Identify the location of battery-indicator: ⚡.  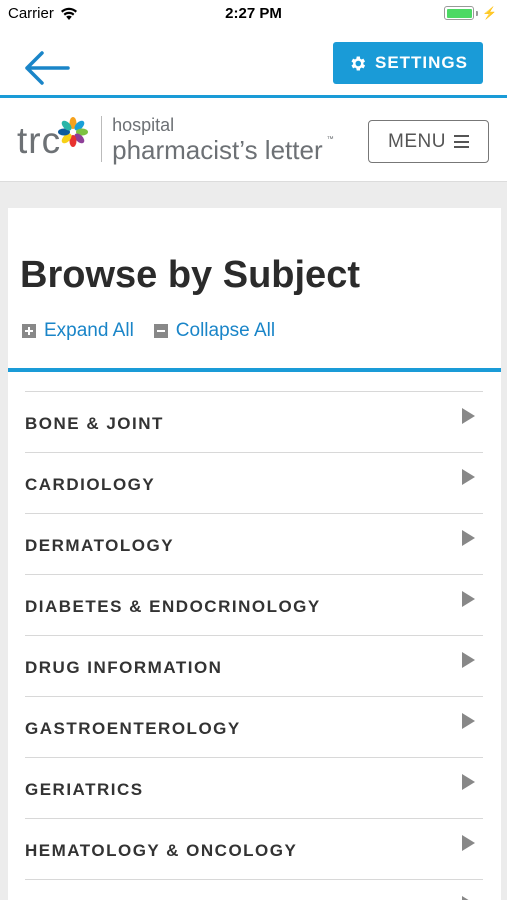
(470, 13).